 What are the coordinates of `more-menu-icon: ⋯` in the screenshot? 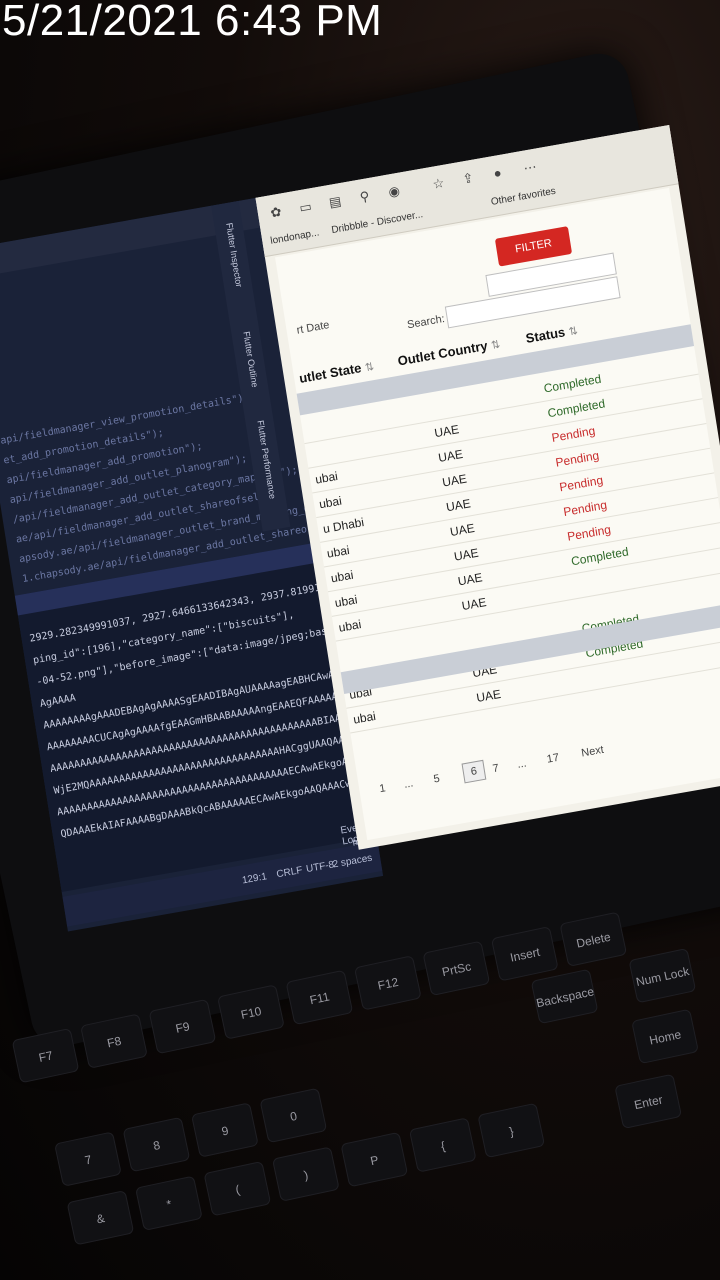 It's located at (530, 167).